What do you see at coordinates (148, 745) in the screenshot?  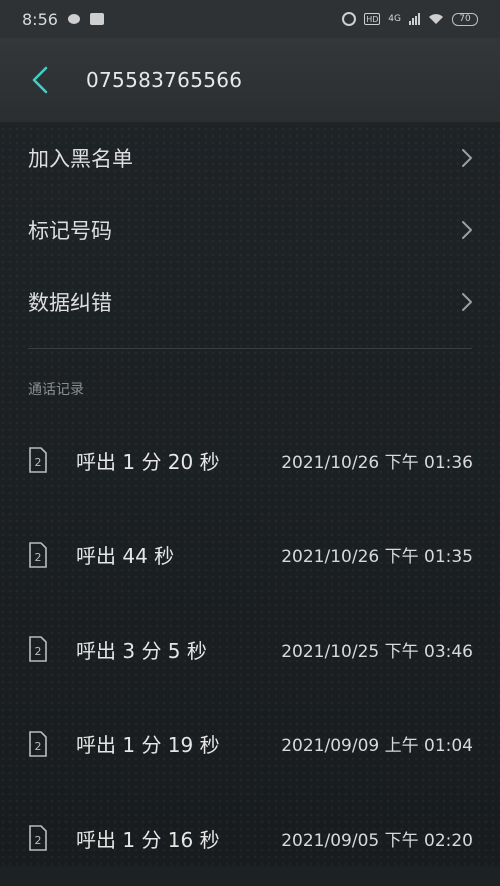 I see `call-type: 呼出 1 分 19 秒` at bounding box center [148, 745].